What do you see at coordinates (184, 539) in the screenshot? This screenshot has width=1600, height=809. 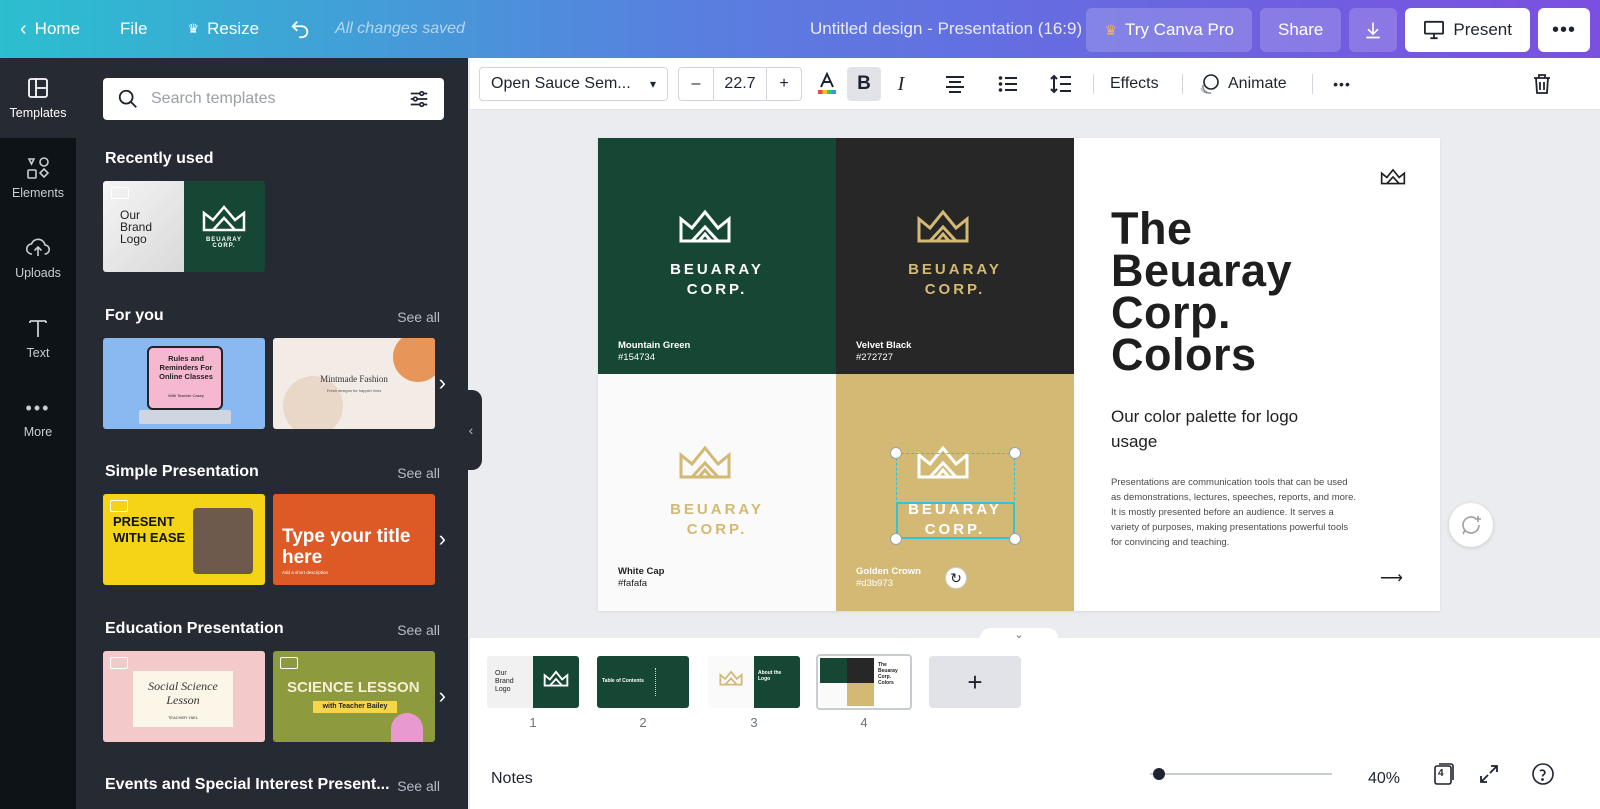 I see `template-thumb: PRESENT WITH EASE` at bounding box center [184, 539].